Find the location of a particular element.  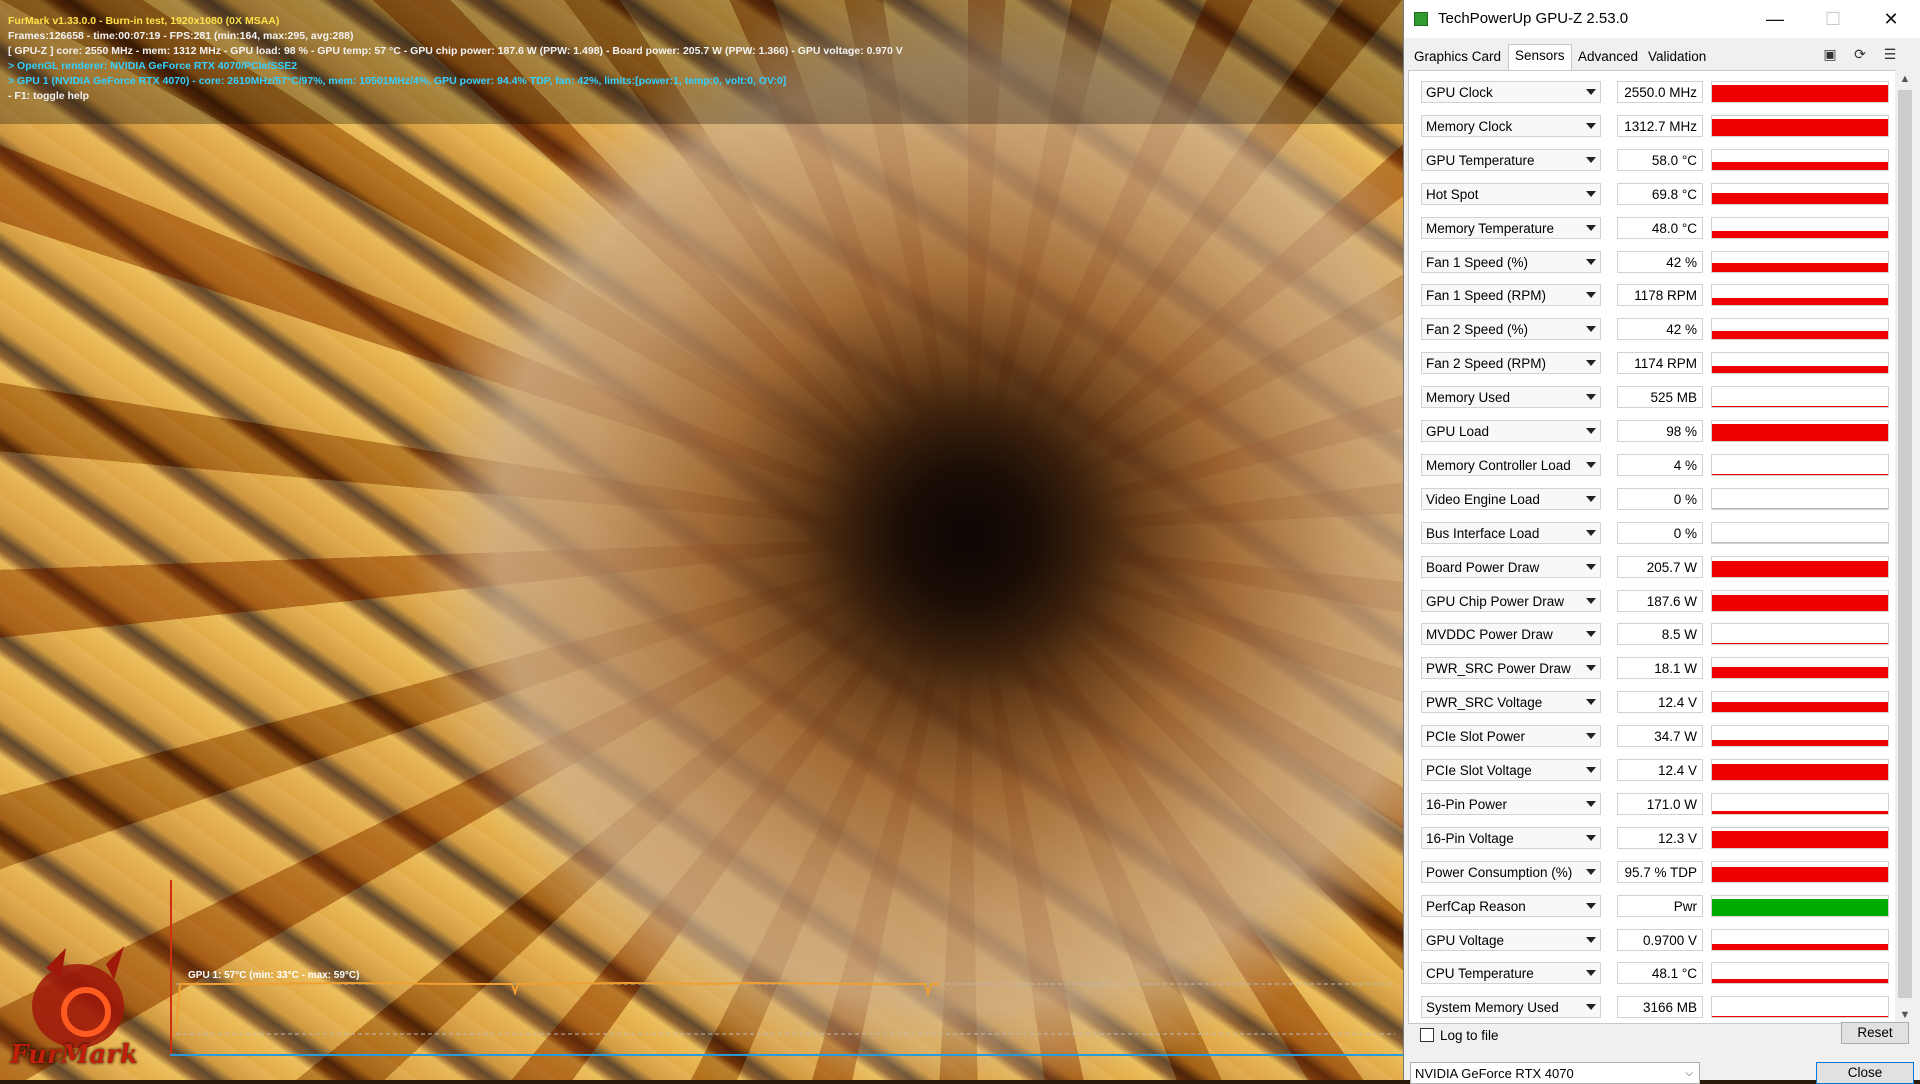

sensor-name-dropdown: Memory Temperature is located at coordinates (1511, 227).